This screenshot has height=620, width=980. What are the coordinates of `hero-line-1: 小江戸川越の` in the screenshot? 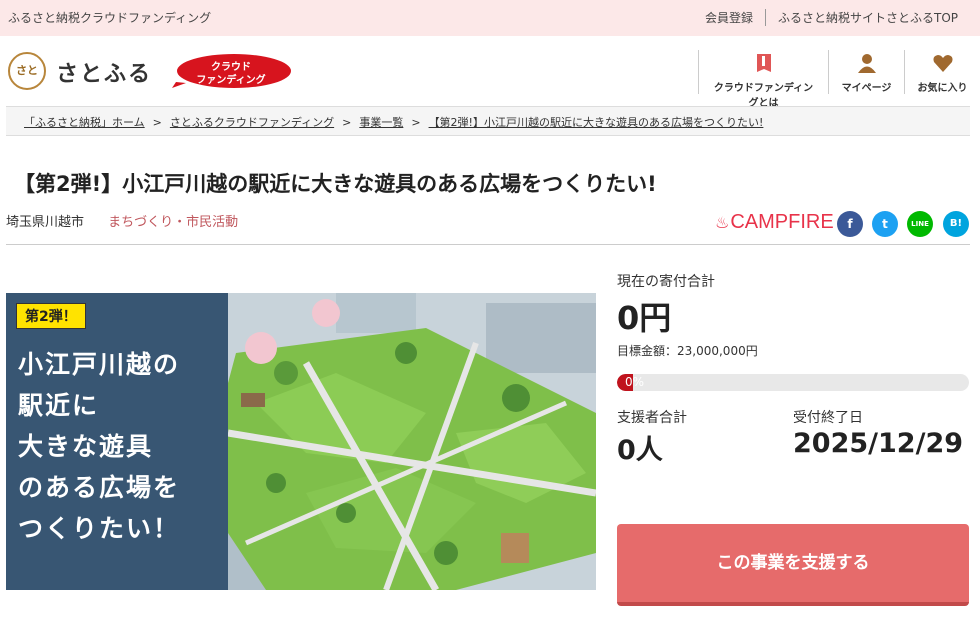 It's located at (99, 364).